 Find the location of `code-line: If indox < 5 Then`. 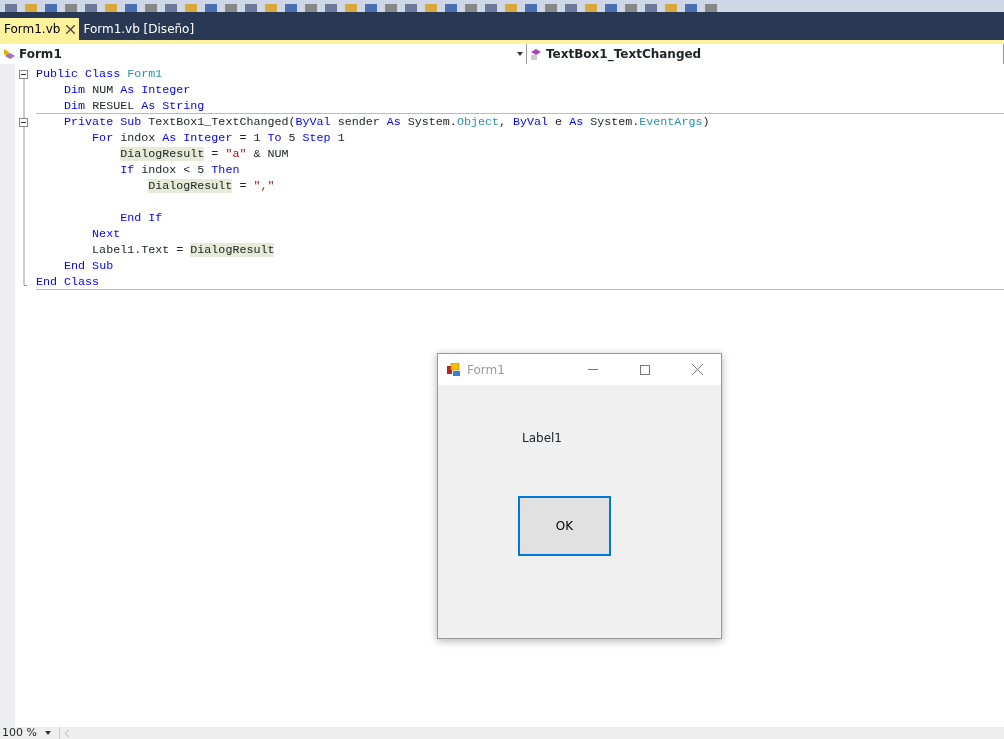

code-line: If indox < 5 Then is located at coordinates (180, 170).